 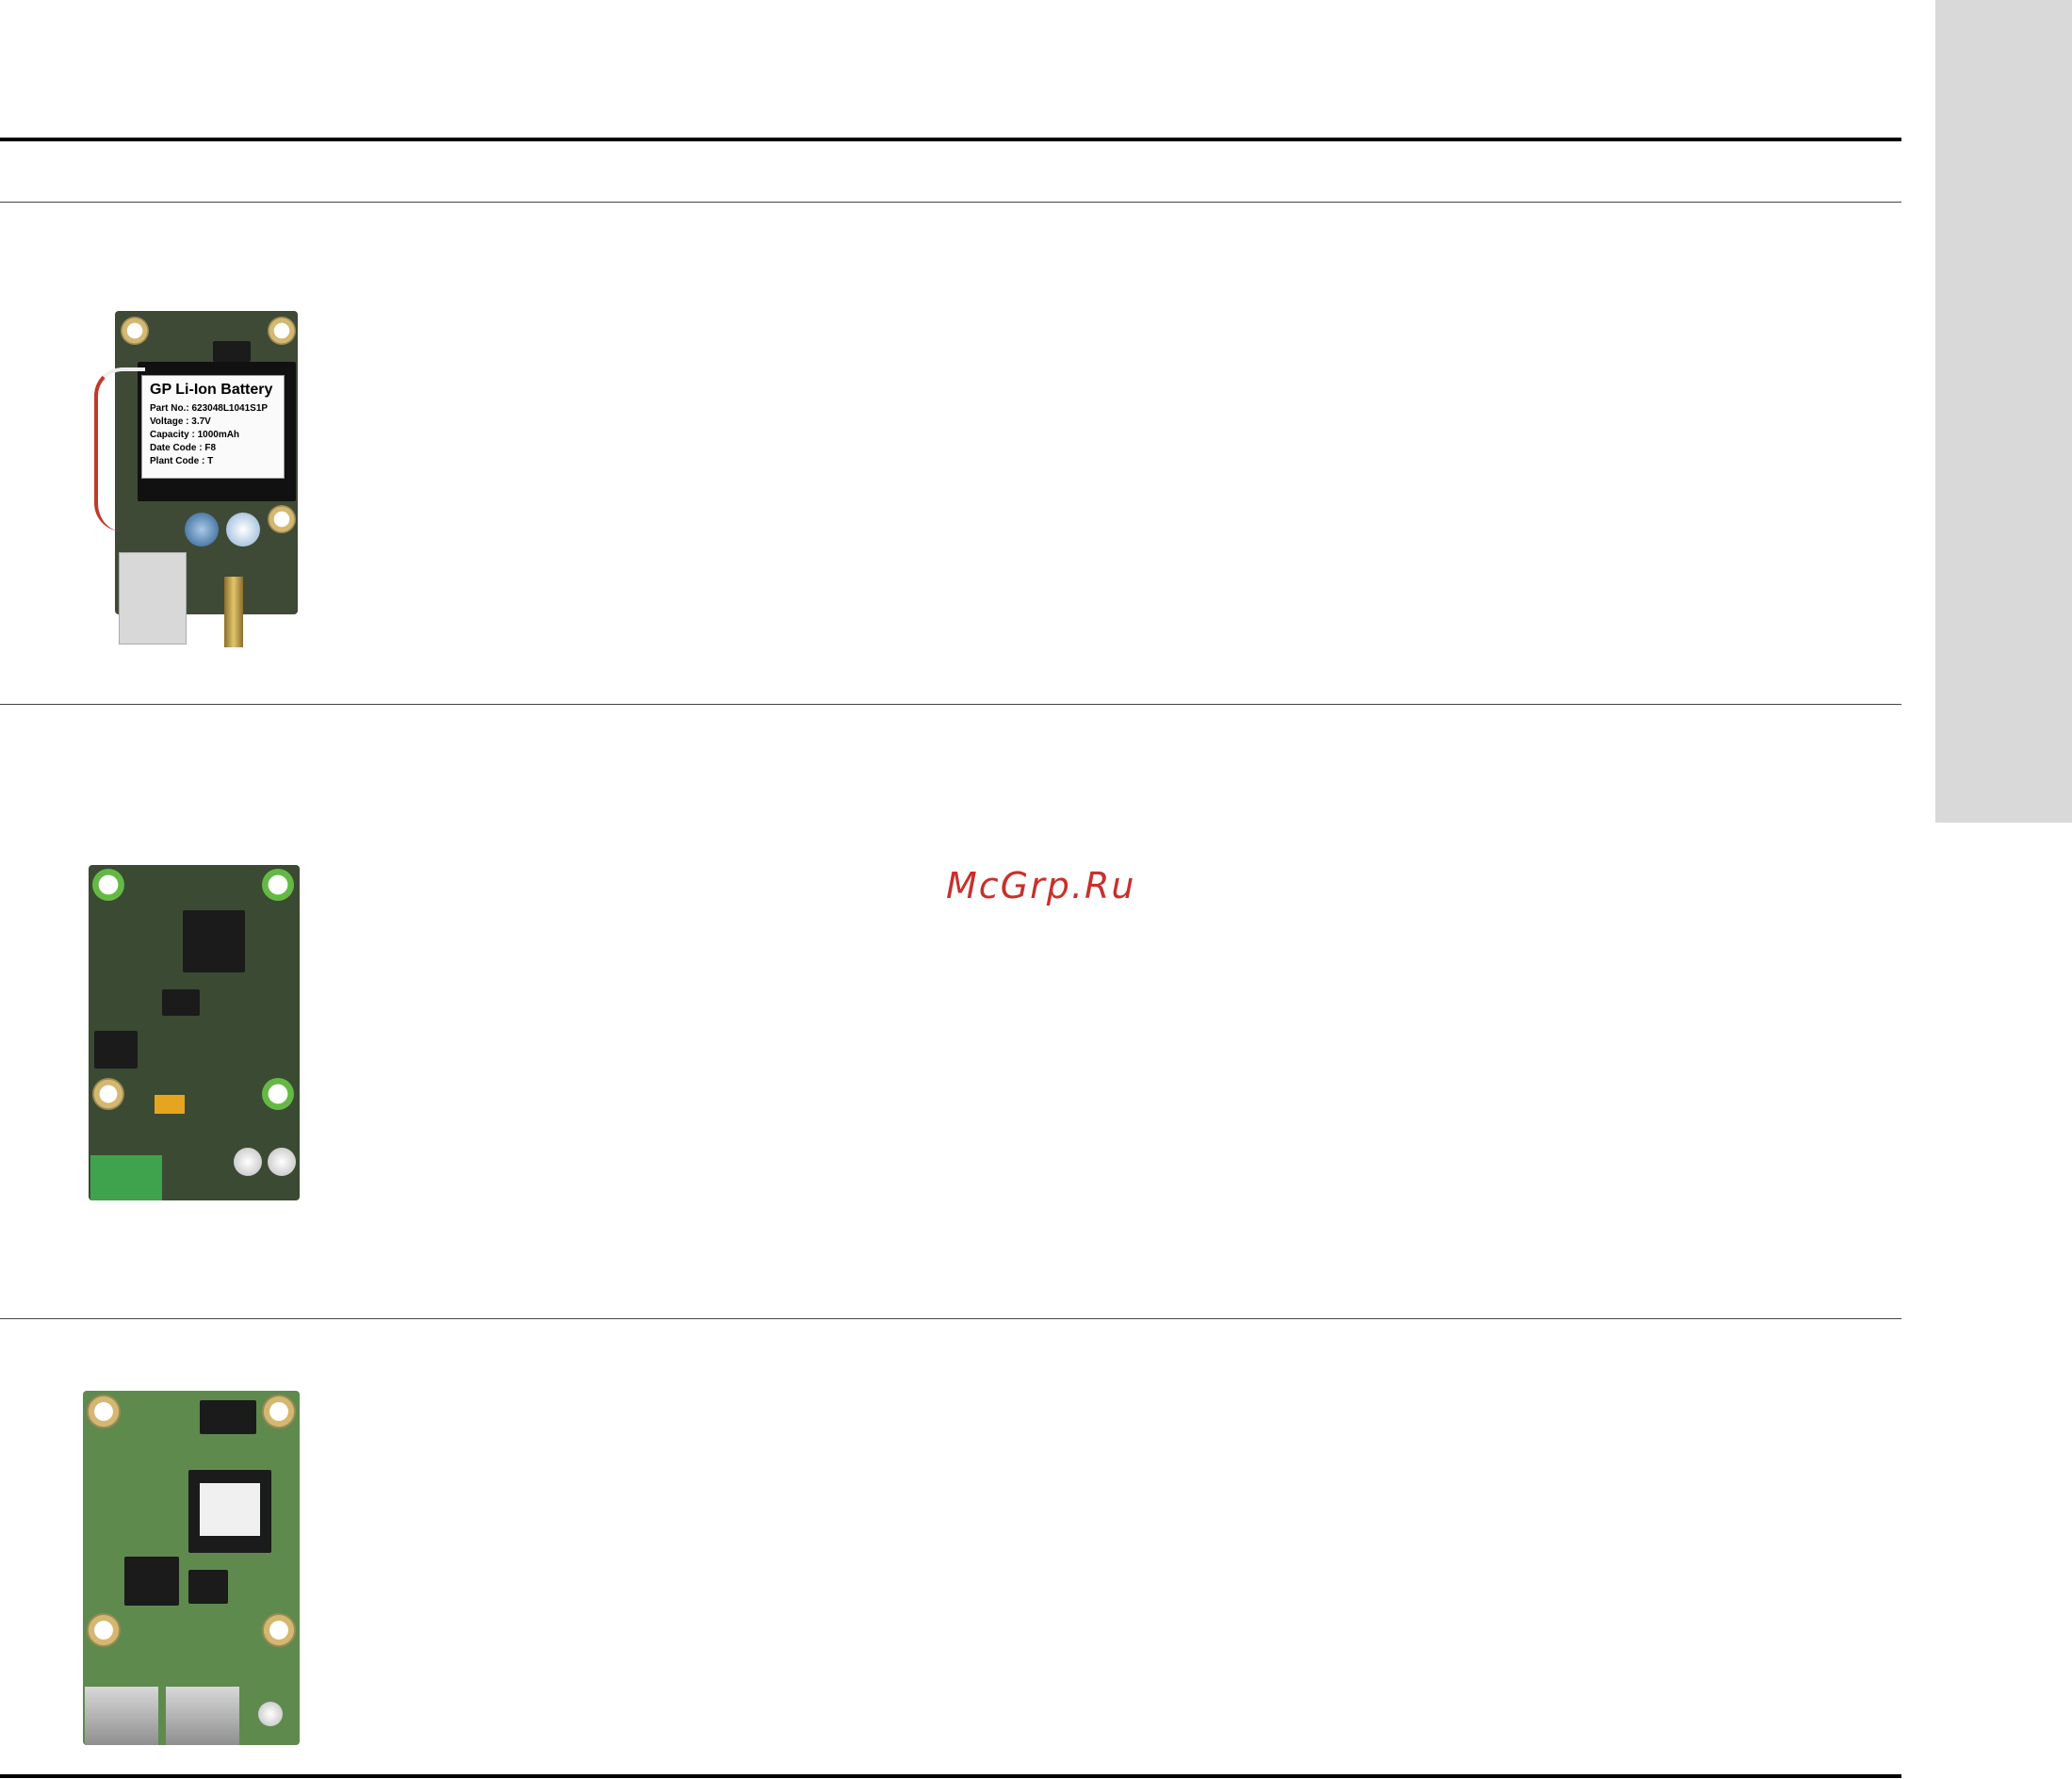 I want to click on sim-holder, so click(x=153, y=598).